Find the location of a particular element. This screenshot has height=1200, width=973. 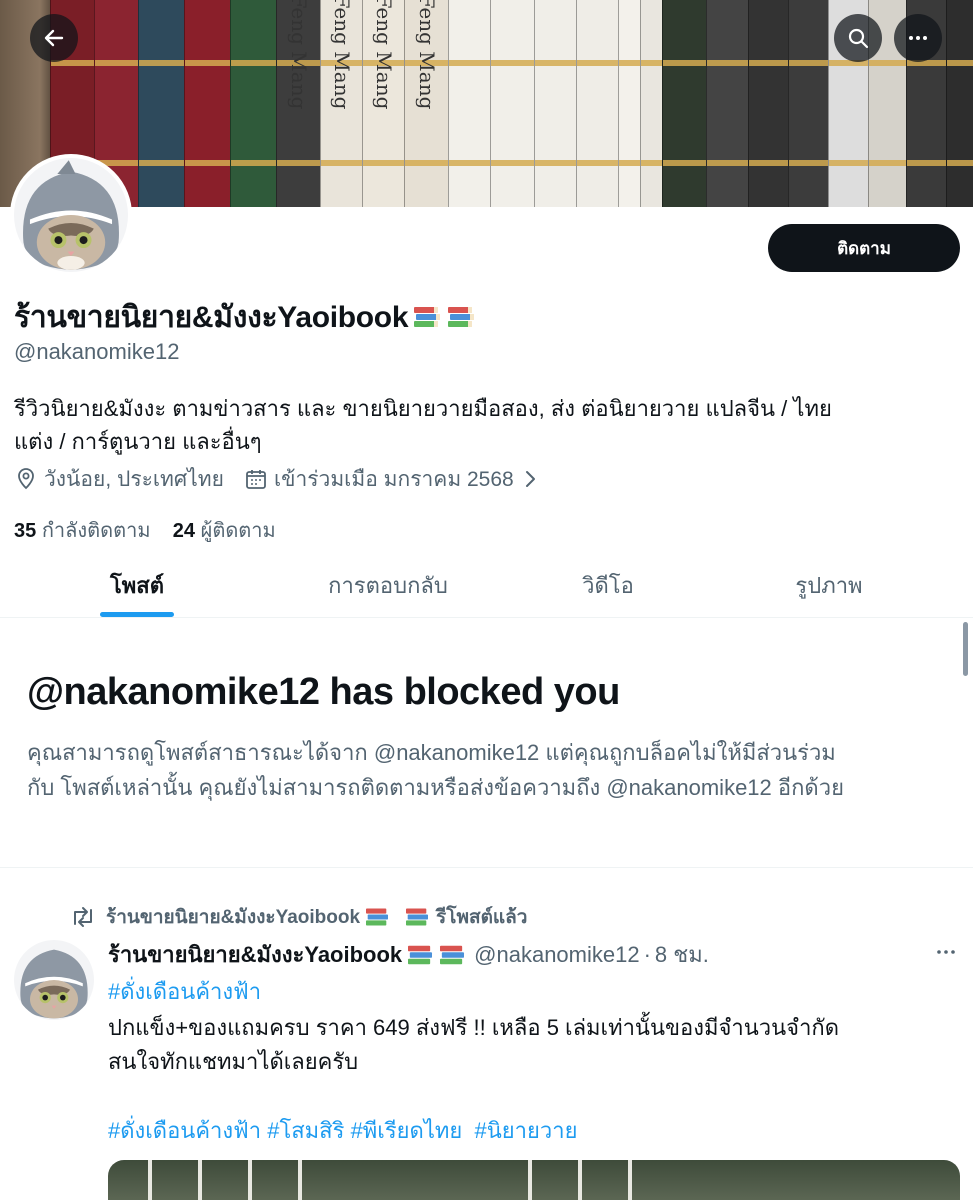

tab-videos: วิดีโอ is located at coordinates (608, 585).